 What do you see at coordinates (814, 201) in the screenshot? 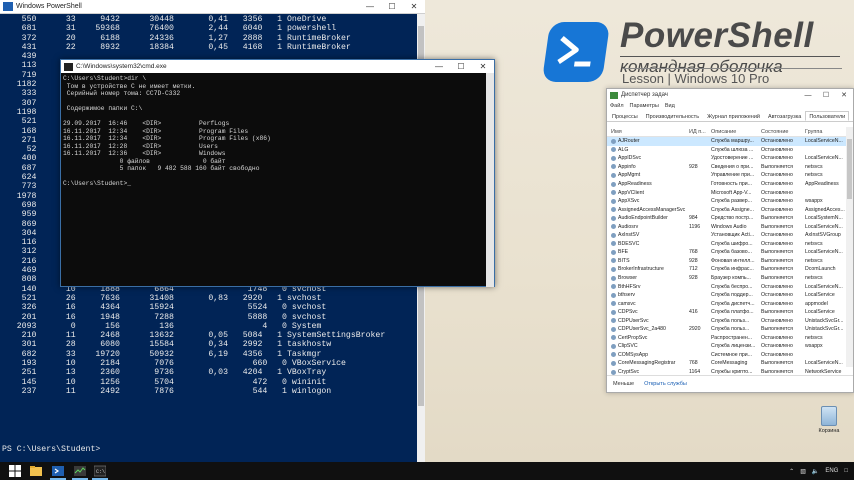
I see `service-group: wsappx` at bounding box center [814, 201].